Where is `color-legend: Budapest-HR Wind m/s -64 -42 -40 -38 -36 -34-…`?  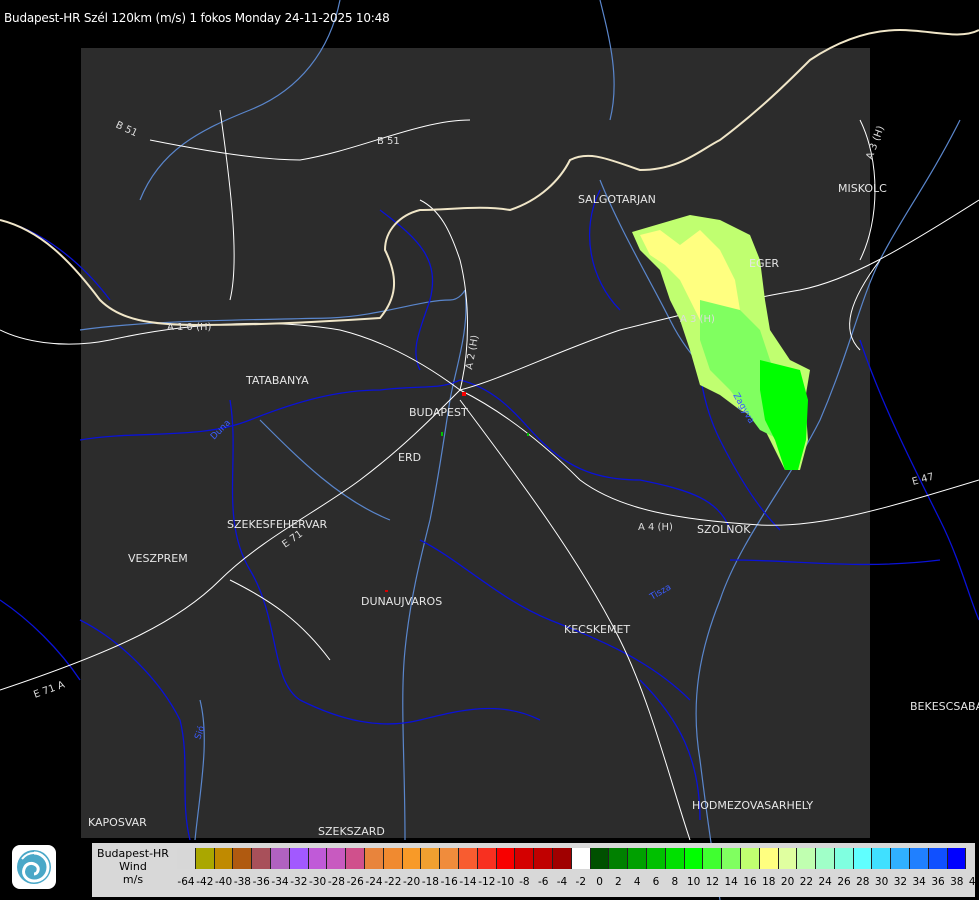 color-legend: Budapest-HR Wind m/s -64 -42 -40 -38 -36 -34-… is located at coordinates (535, 870).